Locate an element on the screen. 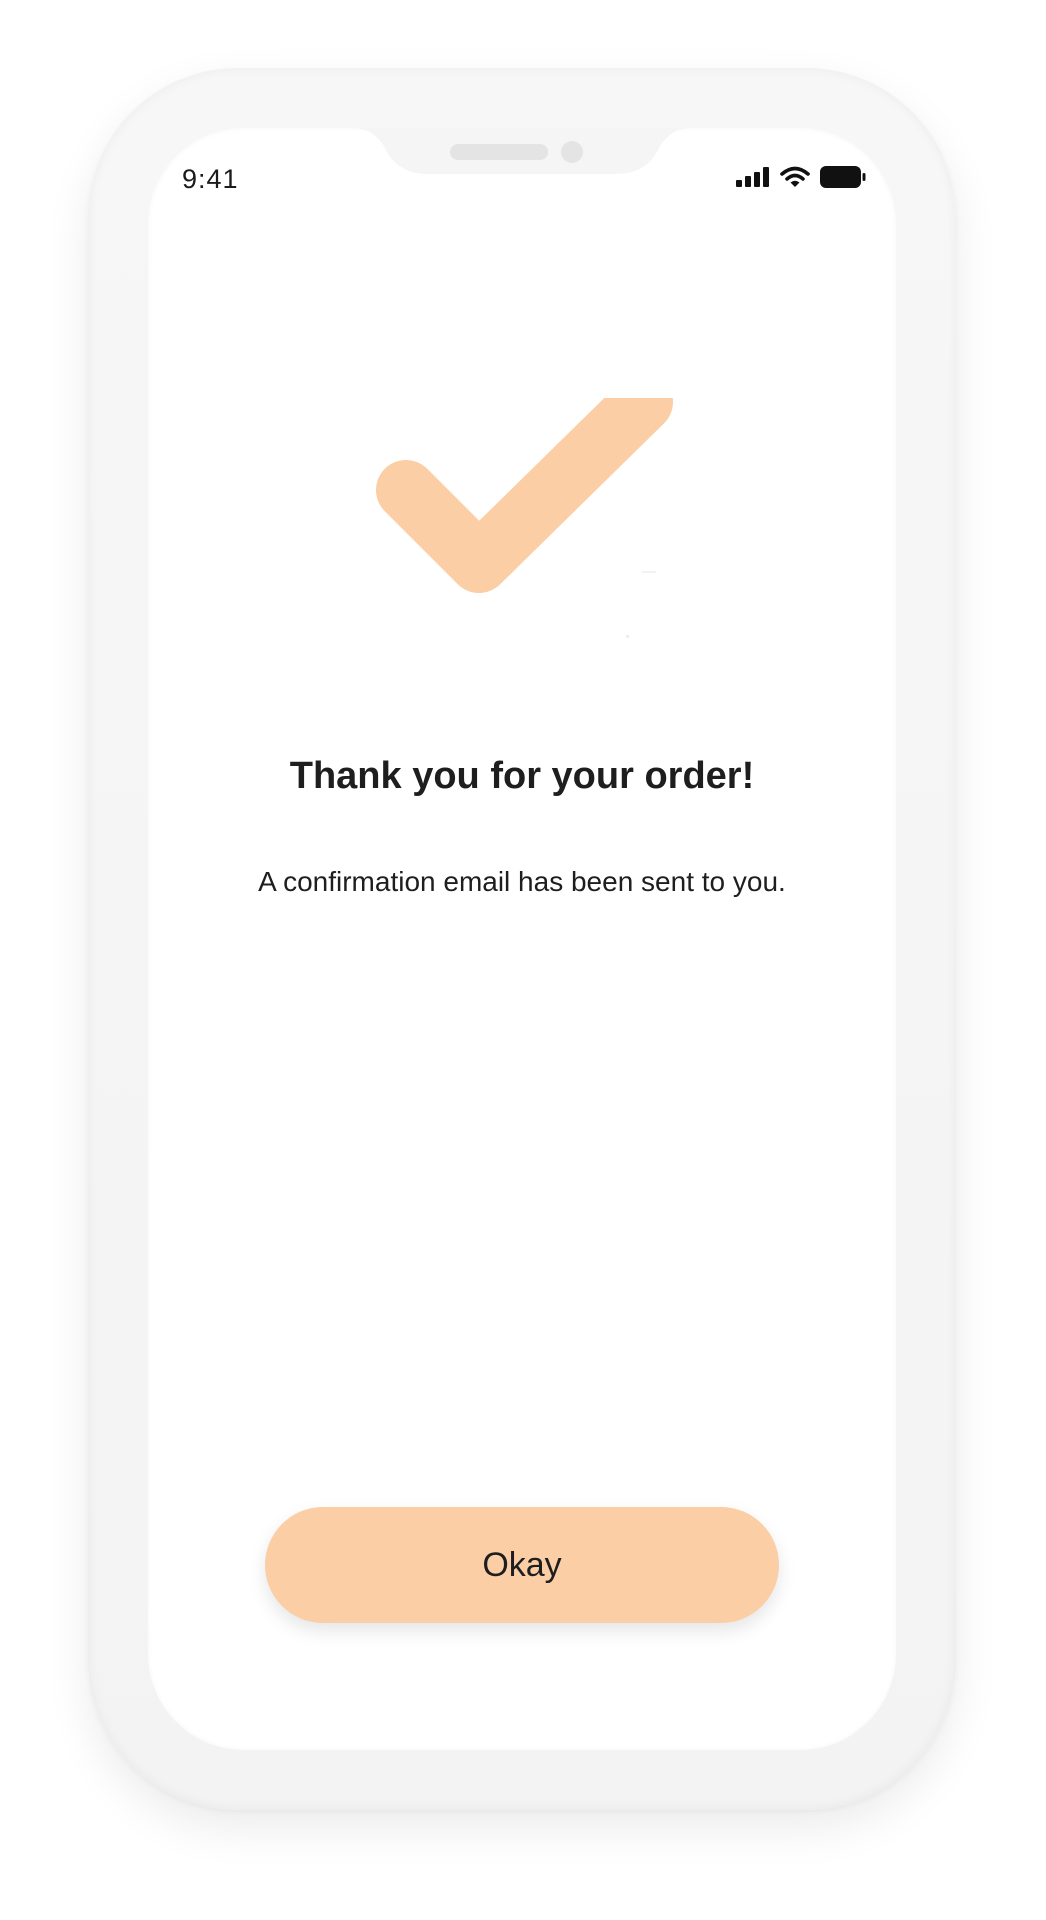  battery-icon is located at coordinates (843, 179).